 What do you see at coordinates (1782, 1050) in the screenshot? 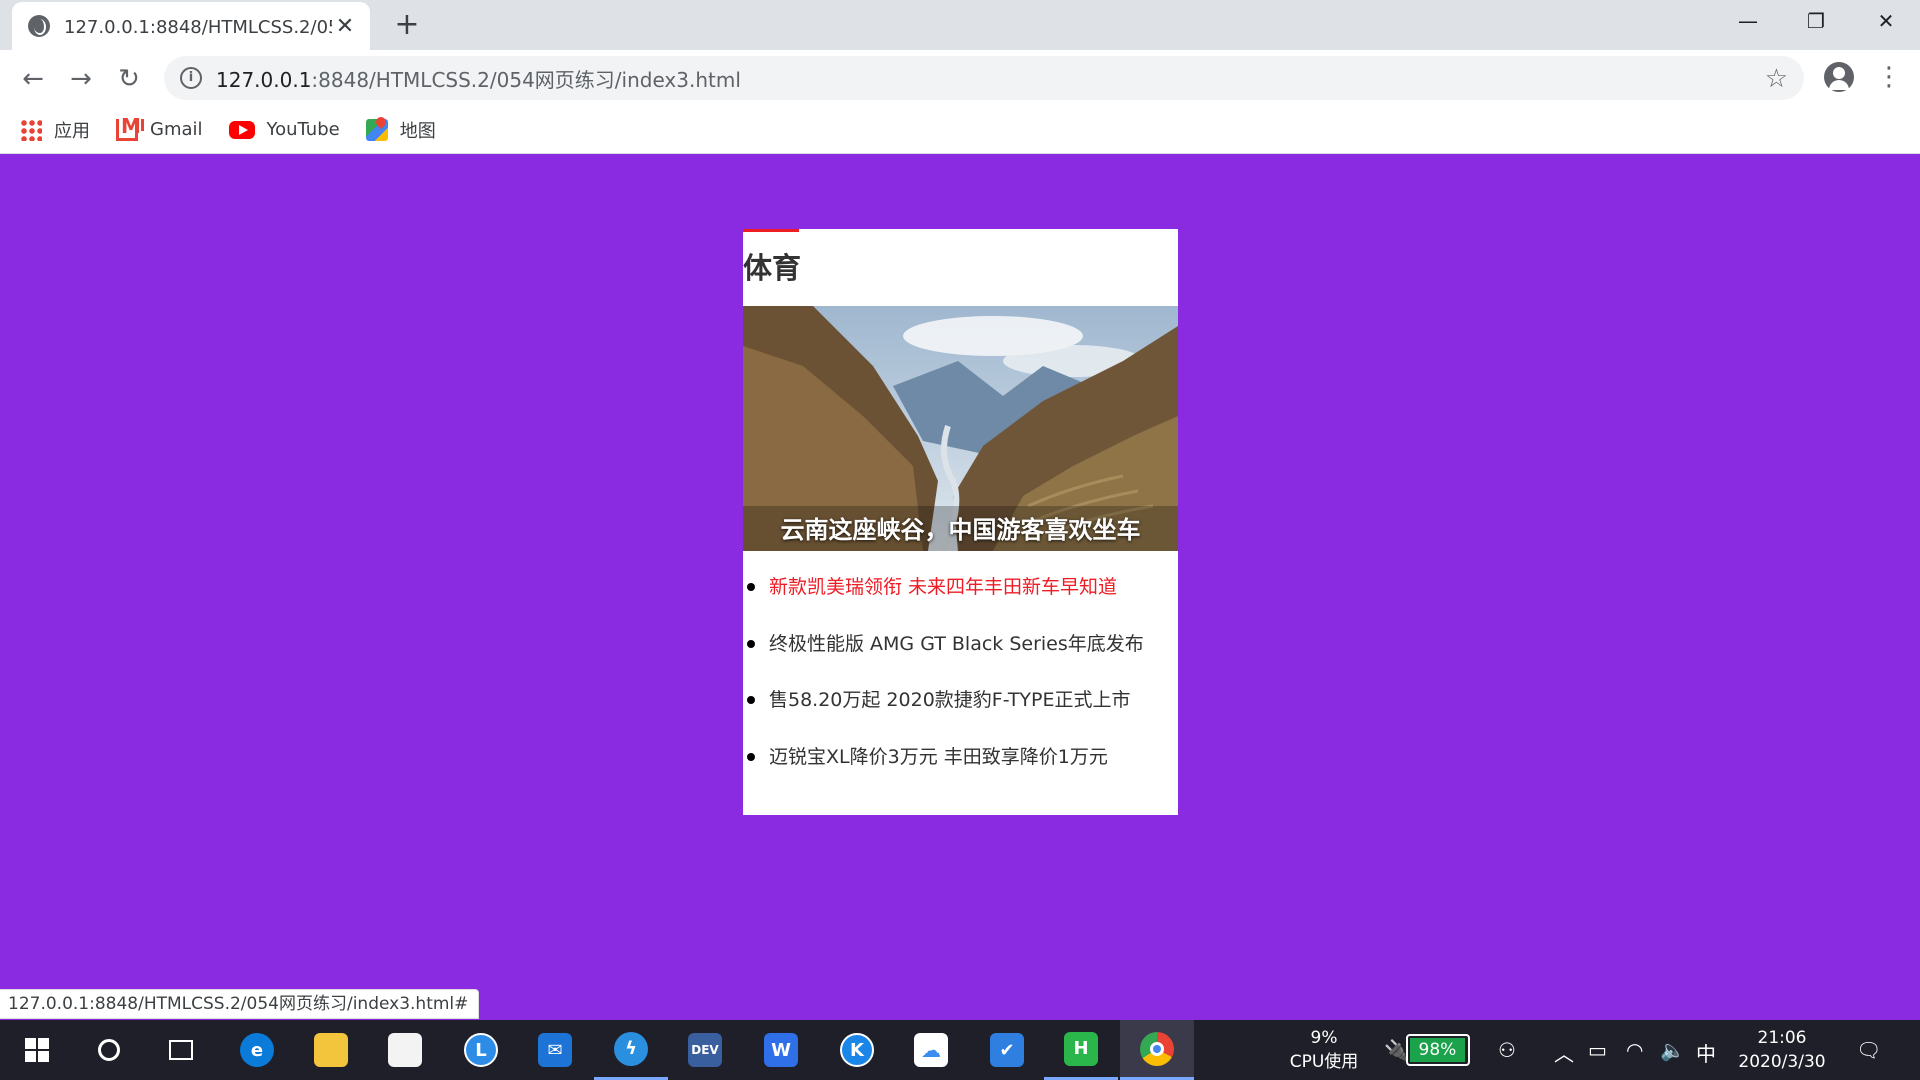
I see `clock: 21:06 2020/3/30` at bounding box center [1782, 1050].